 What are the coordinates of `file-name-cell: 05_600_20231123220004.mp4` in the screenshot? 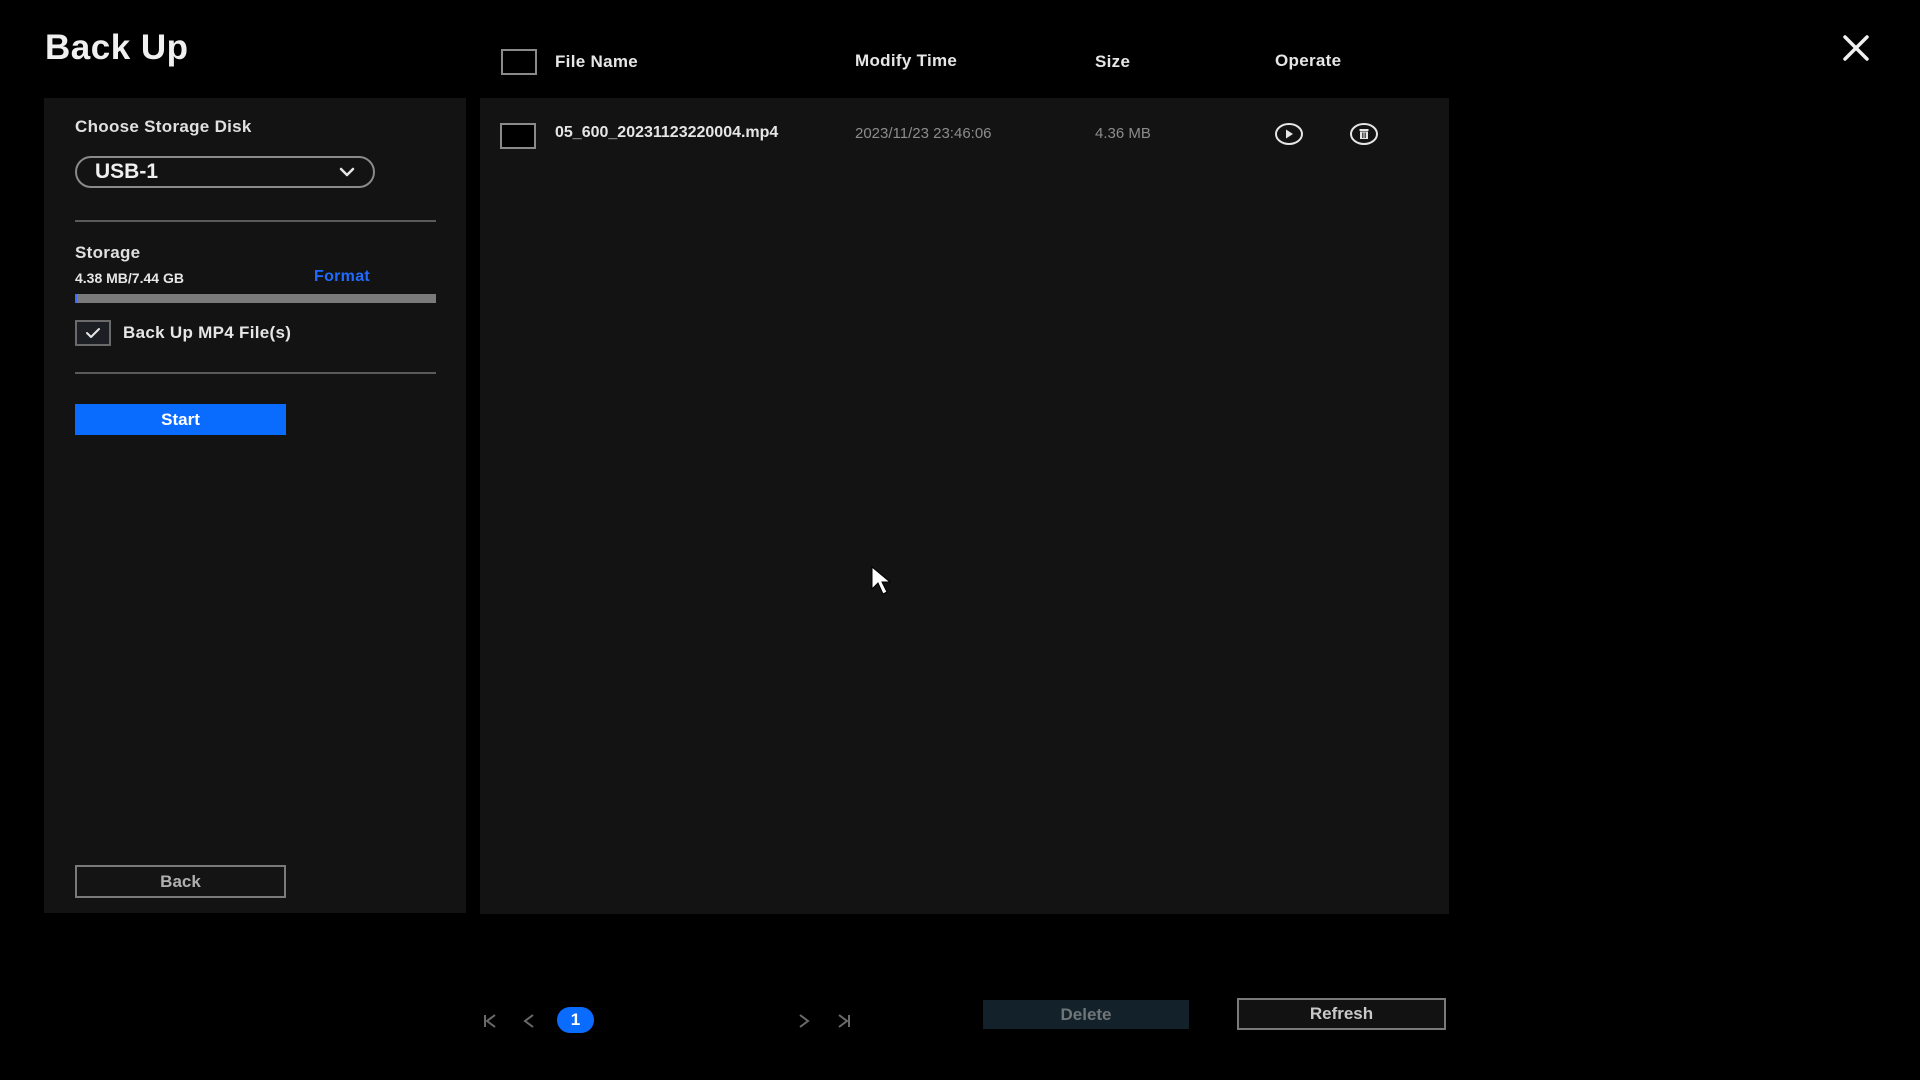 It's located at (667, 132).